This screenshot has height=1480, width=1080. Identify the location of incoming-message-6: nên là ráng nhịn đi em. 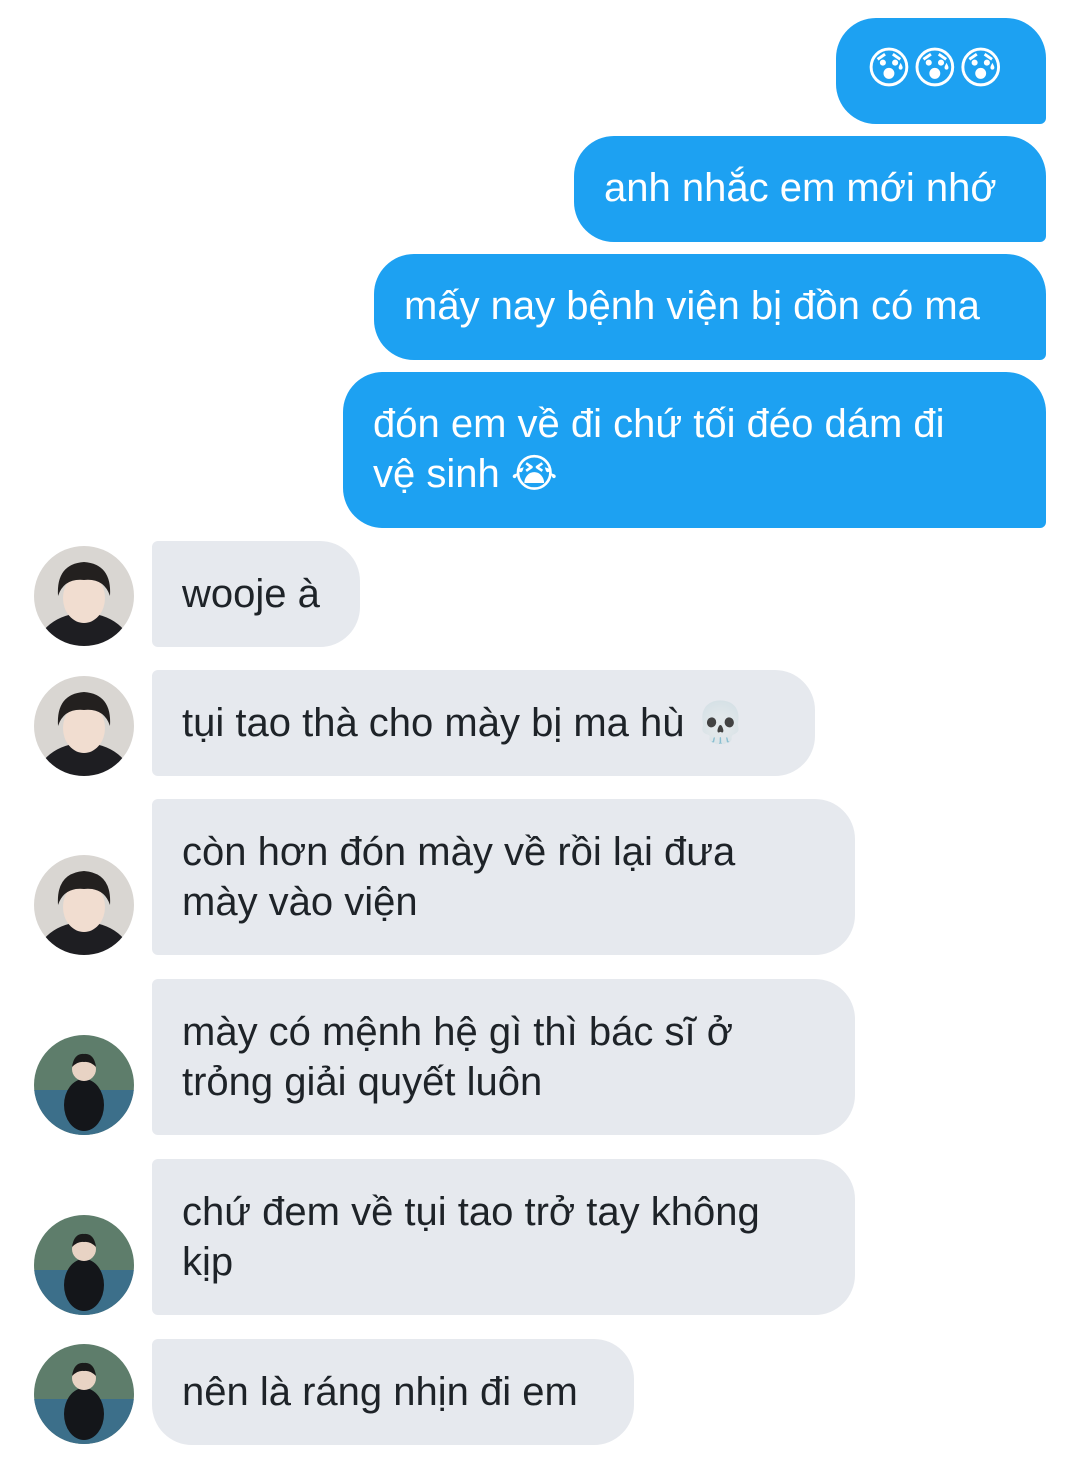
(393, 1392).